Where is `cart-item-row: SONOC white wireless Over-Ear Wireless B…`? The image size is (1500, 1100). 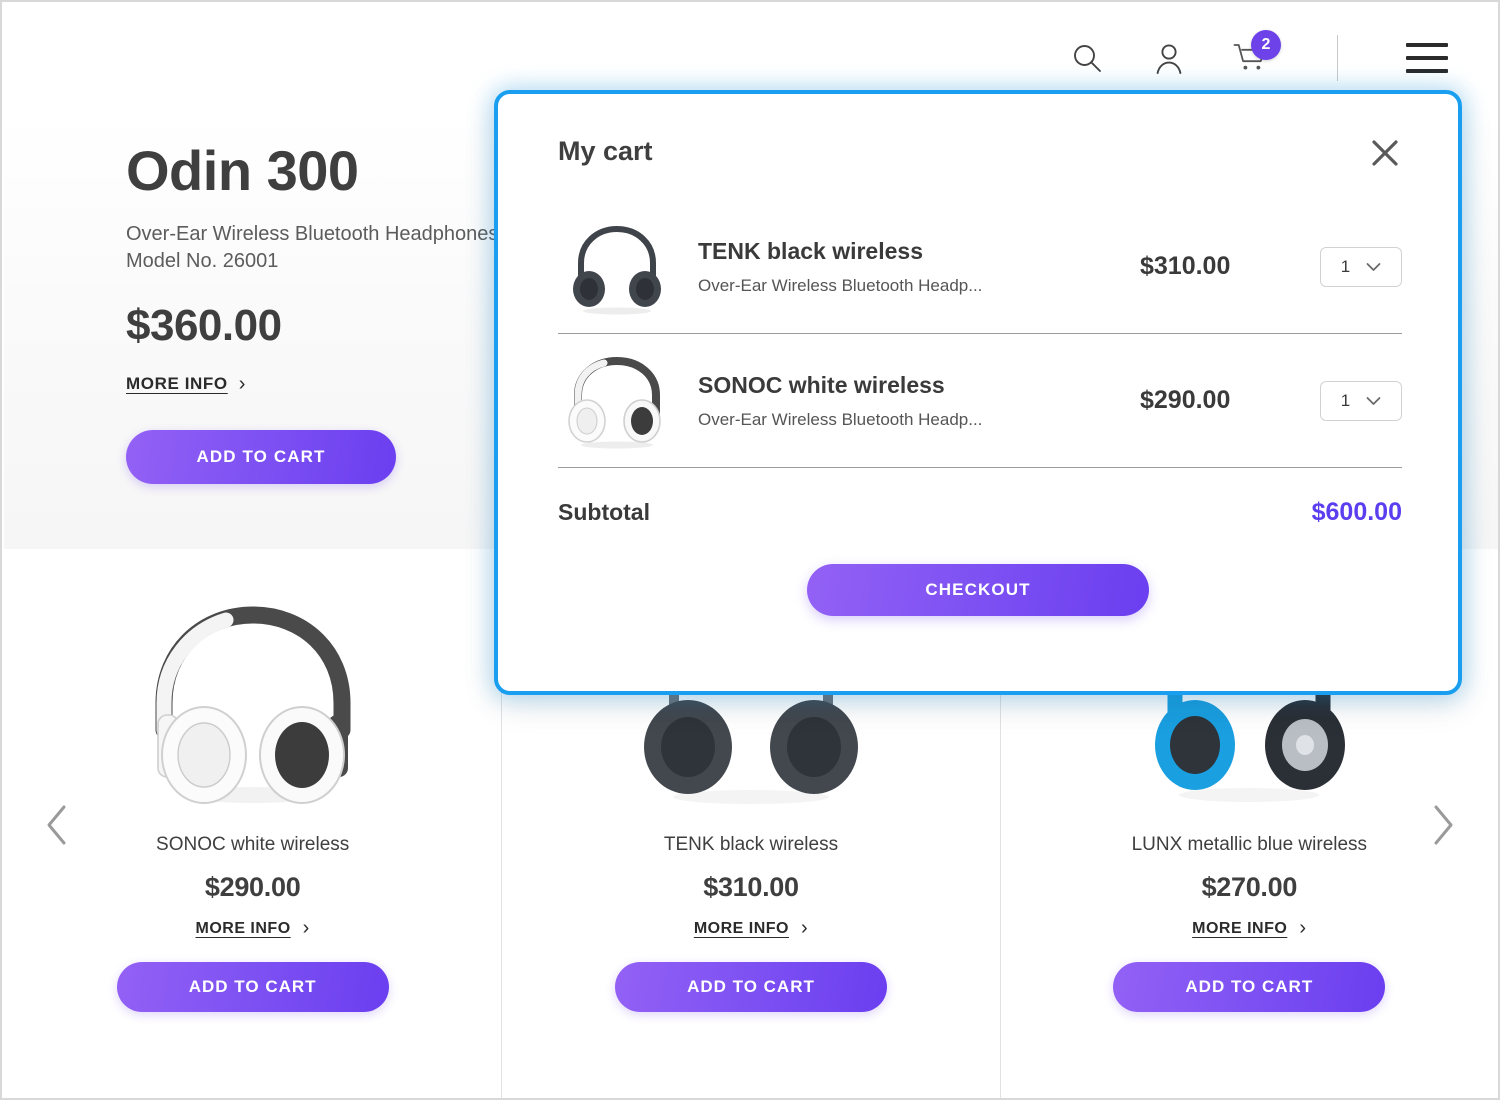
cart-item-row: SONOC white wireless Over-Ear Wireless B… is located at coordinates (980, 401).